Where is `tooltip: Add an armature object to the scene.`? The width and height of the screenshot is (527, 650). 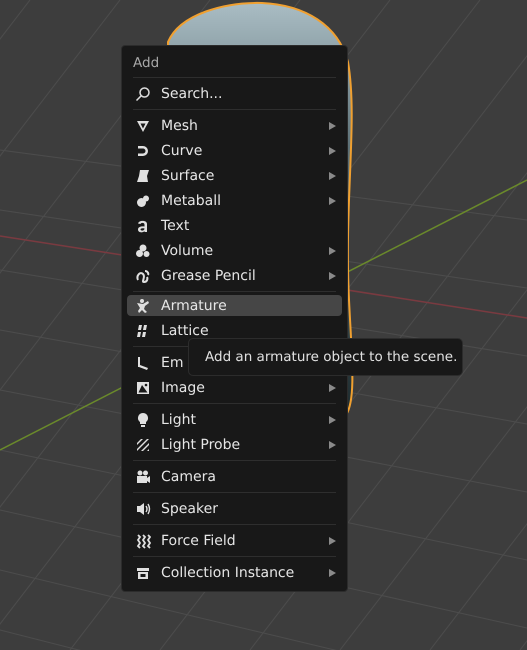
tooltip: Add an armature object to the scene. is located at coordinates (325, 357).